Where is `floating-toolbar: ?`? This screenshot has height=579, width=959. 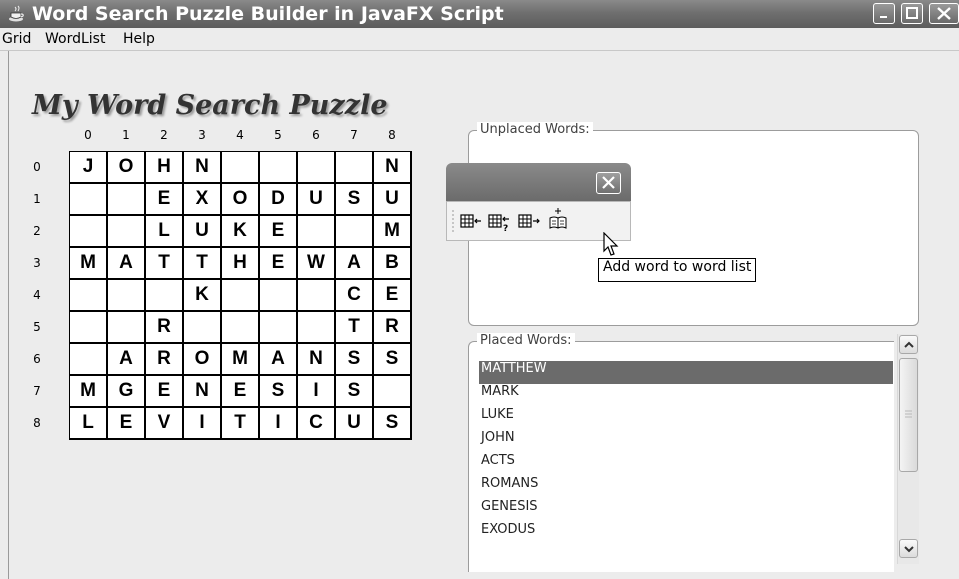
floating-toolbar: ? is located at coordinates (538, 202).